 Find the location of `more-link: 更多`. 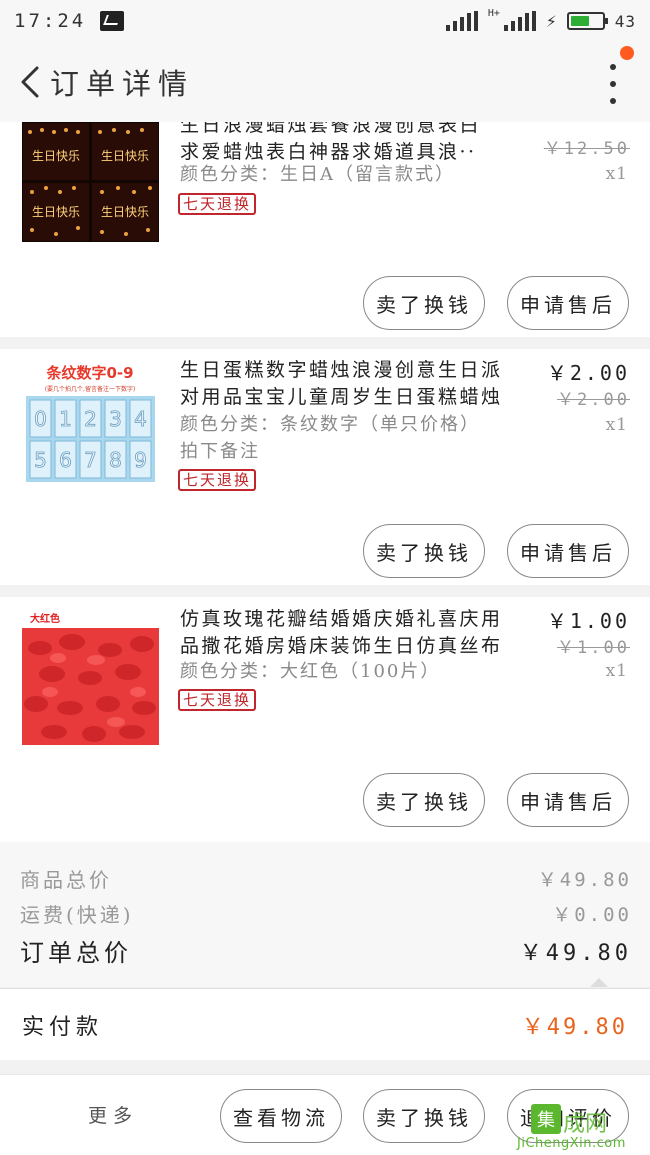

more-link: 更多 is located at coordinates (113, 1114).